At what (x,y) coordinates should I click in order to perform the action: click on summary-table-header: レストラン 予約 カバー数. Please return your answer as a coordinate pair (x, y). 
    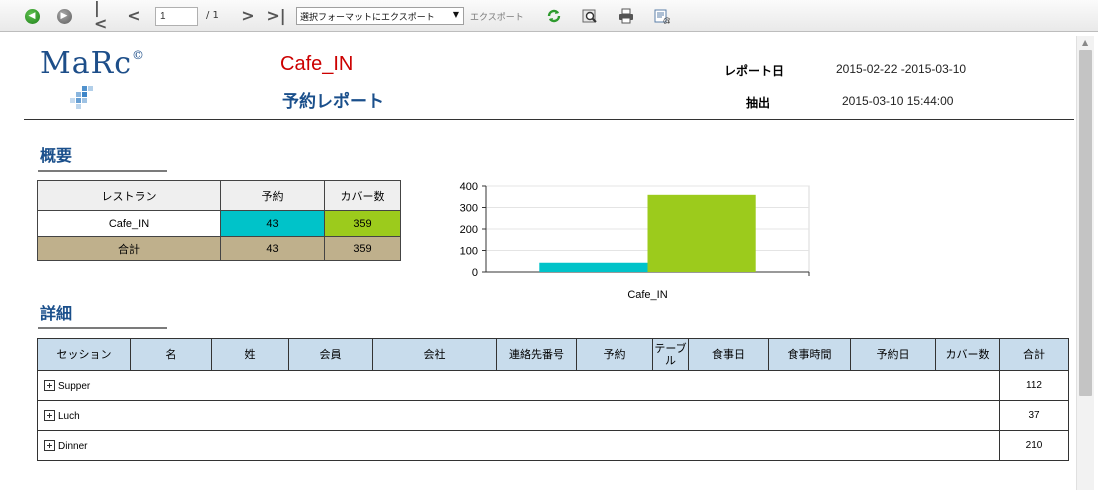
    Looking at the image, I should click on (219, 195).